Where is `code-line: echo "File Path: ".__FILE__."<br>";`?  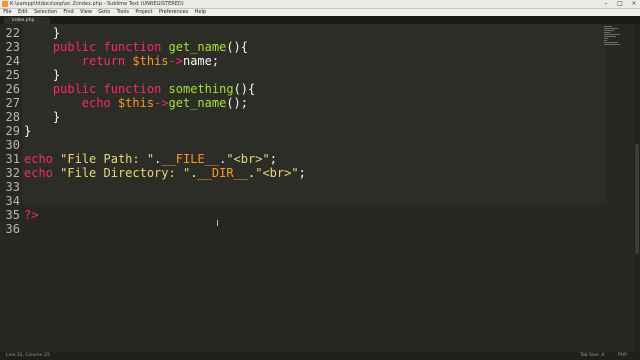 code-line: echo "File Path: ".__FILE__."<br>"; is located at coordinates (150, 159).